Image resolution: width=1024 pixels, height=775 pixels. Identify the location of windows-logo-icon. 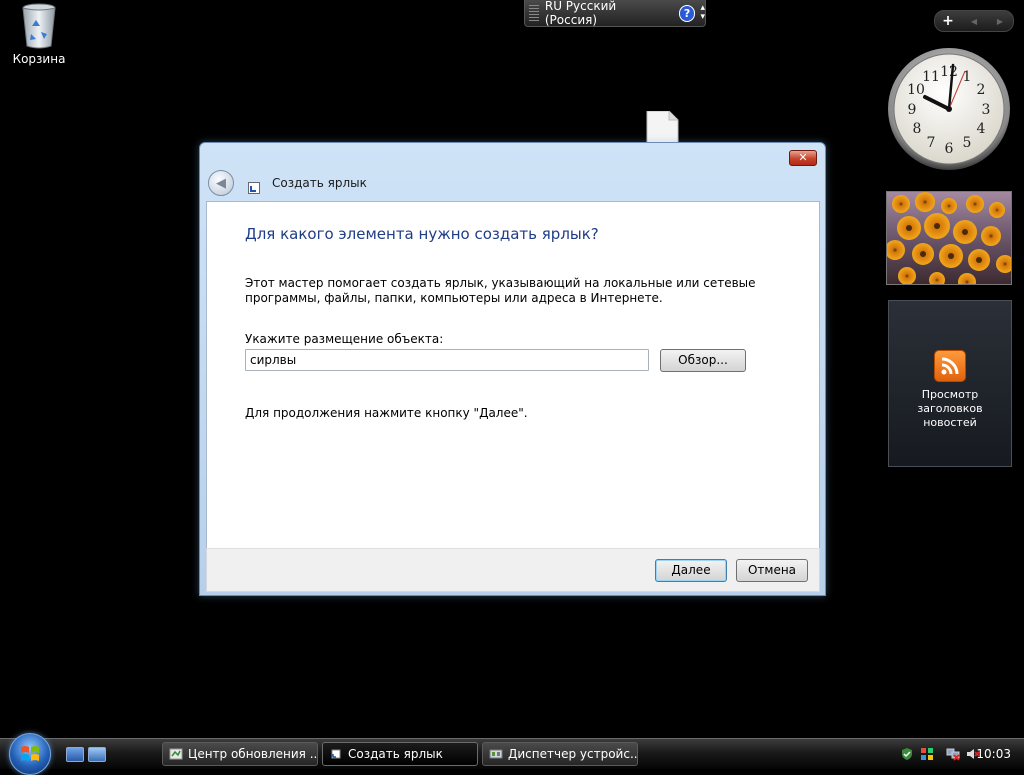
(30, 753).